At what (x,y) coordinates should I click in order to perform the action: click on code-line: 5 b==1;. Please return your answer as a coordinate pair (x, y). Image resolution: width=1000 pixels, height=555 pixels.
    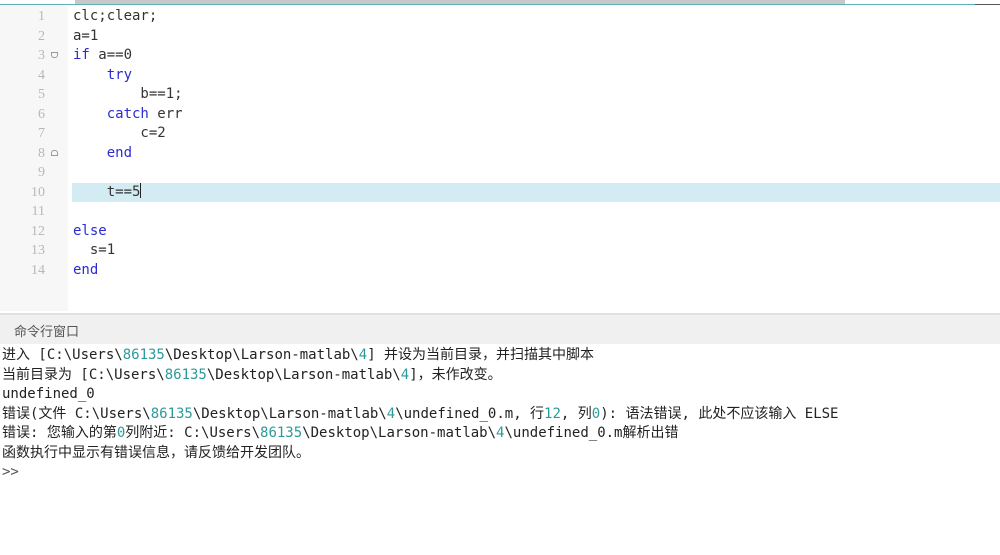
    Looking at the image, I should click on (500, 95).